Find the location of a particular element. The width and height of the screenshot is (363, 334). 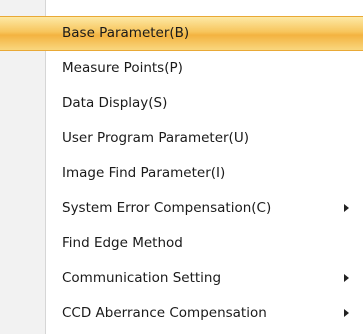

menu-item-label: User Program Parameter(U) is located at coordinates (155, 138).